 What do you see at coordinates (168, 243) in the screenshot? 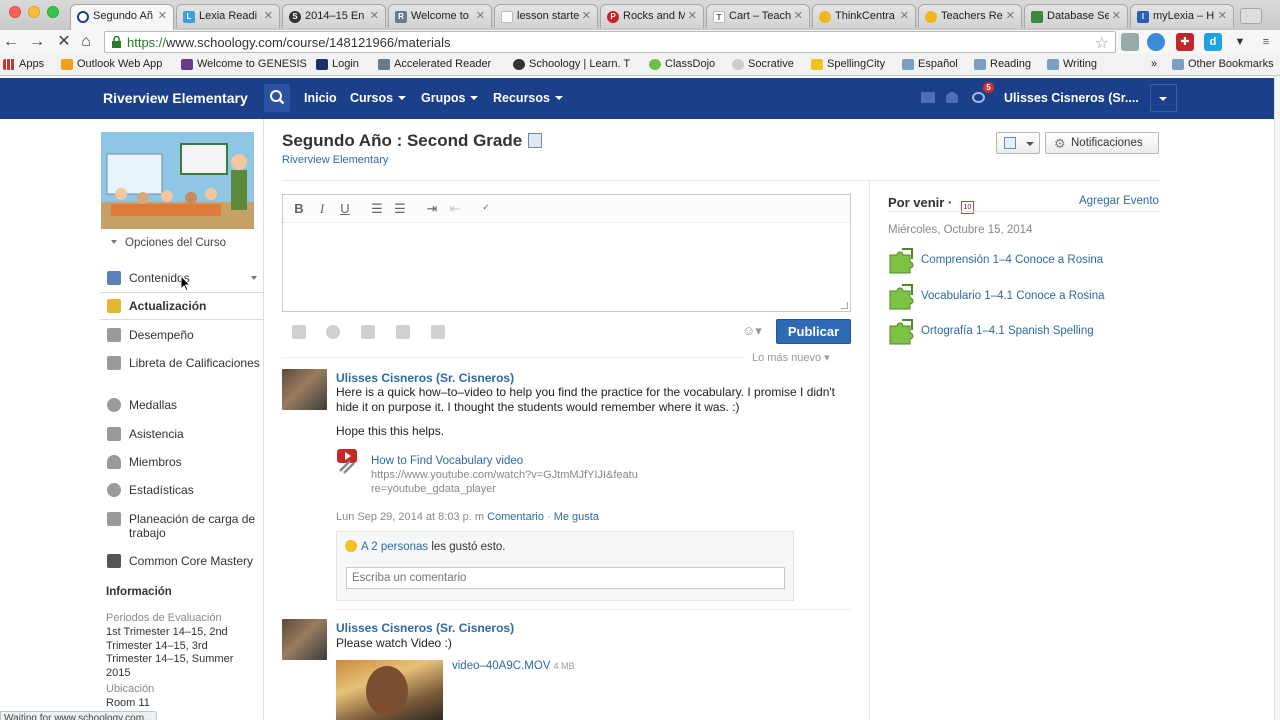
I see `course-options-toggle: Opciones del Curso` at bounding box center [168, 243].